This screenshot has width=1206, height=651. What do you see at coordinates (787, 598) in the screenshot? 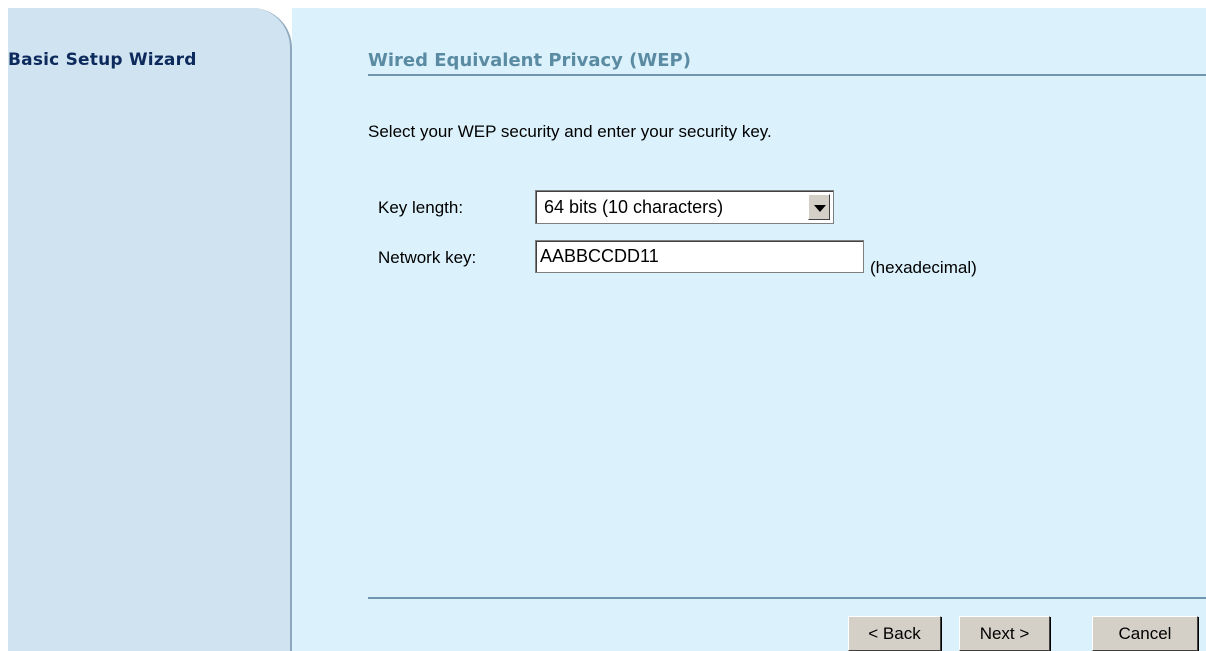
I see `footer-divider` at bounding box center [787, 598].